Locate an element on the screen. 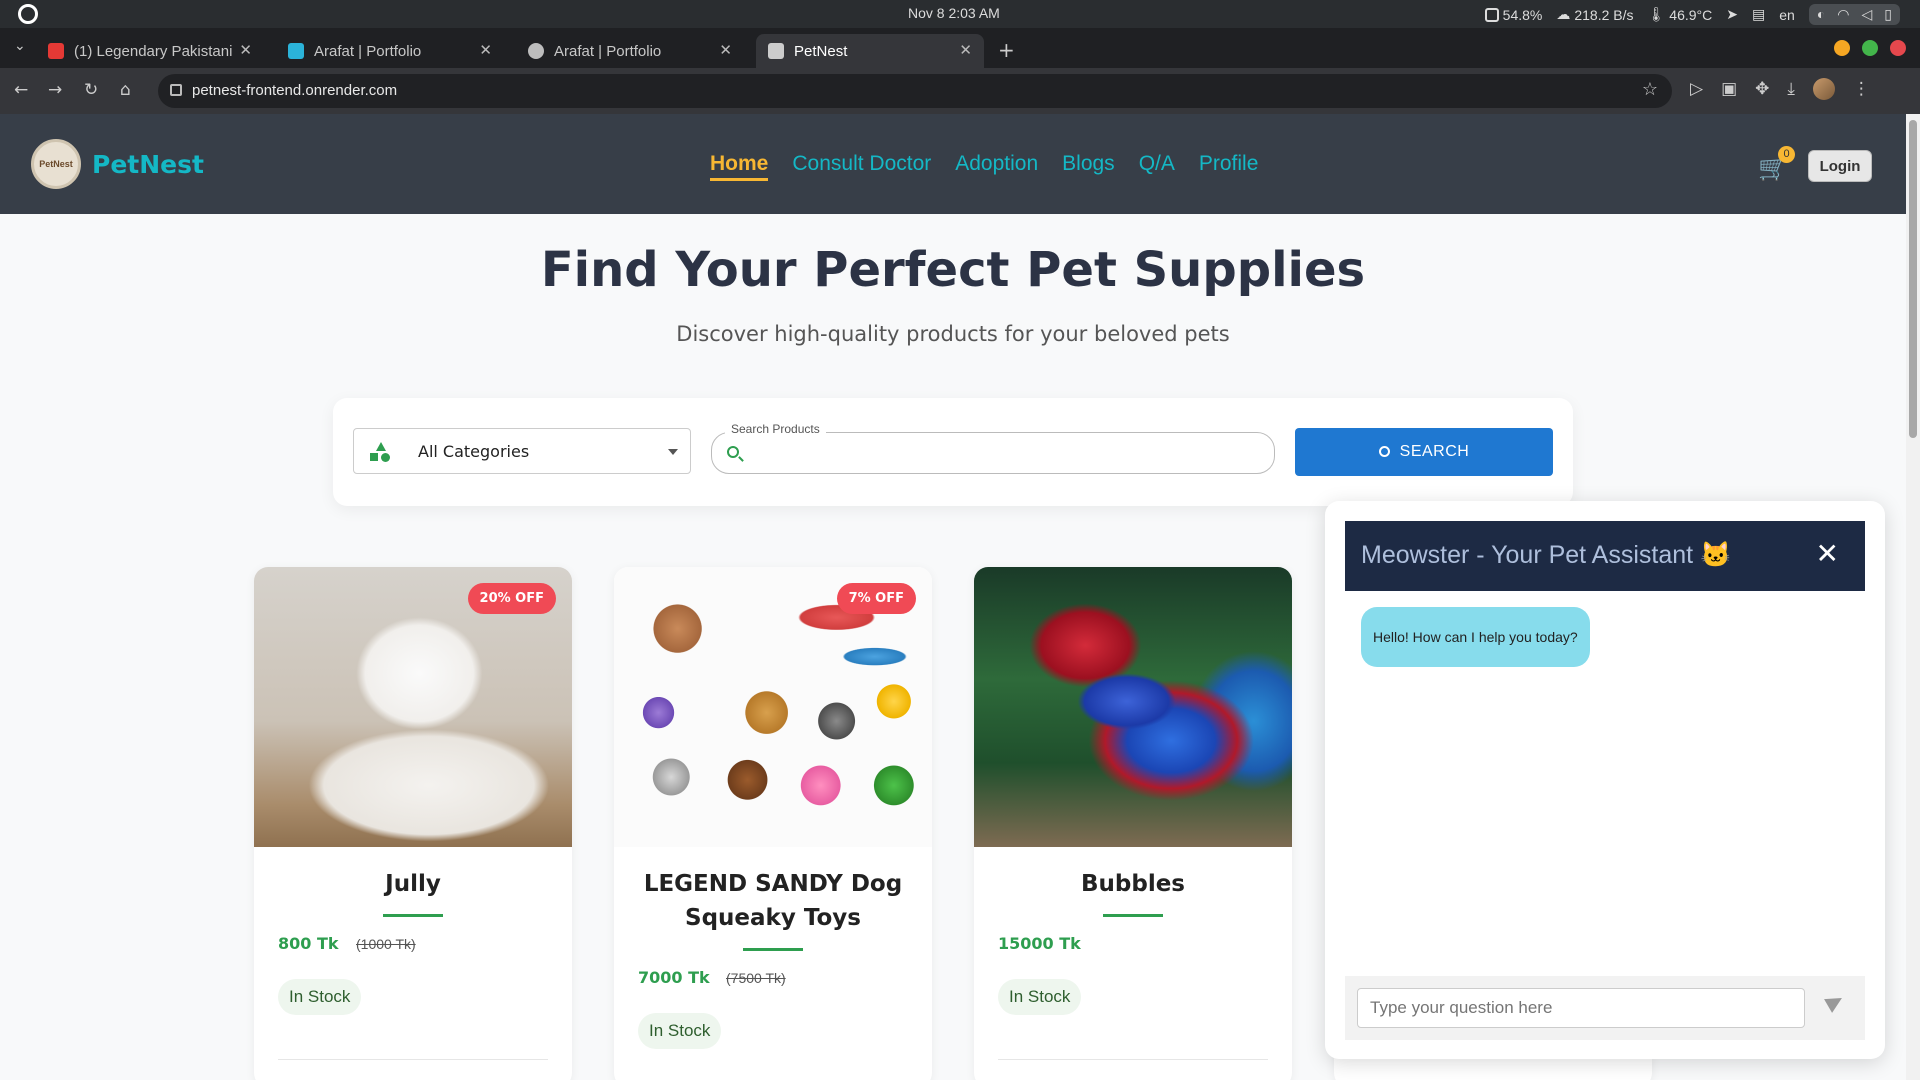 Image resolution: width=1920 pixels, height=1080 pixels. product-image-betta-fish is located at coordinates (1133, 707).